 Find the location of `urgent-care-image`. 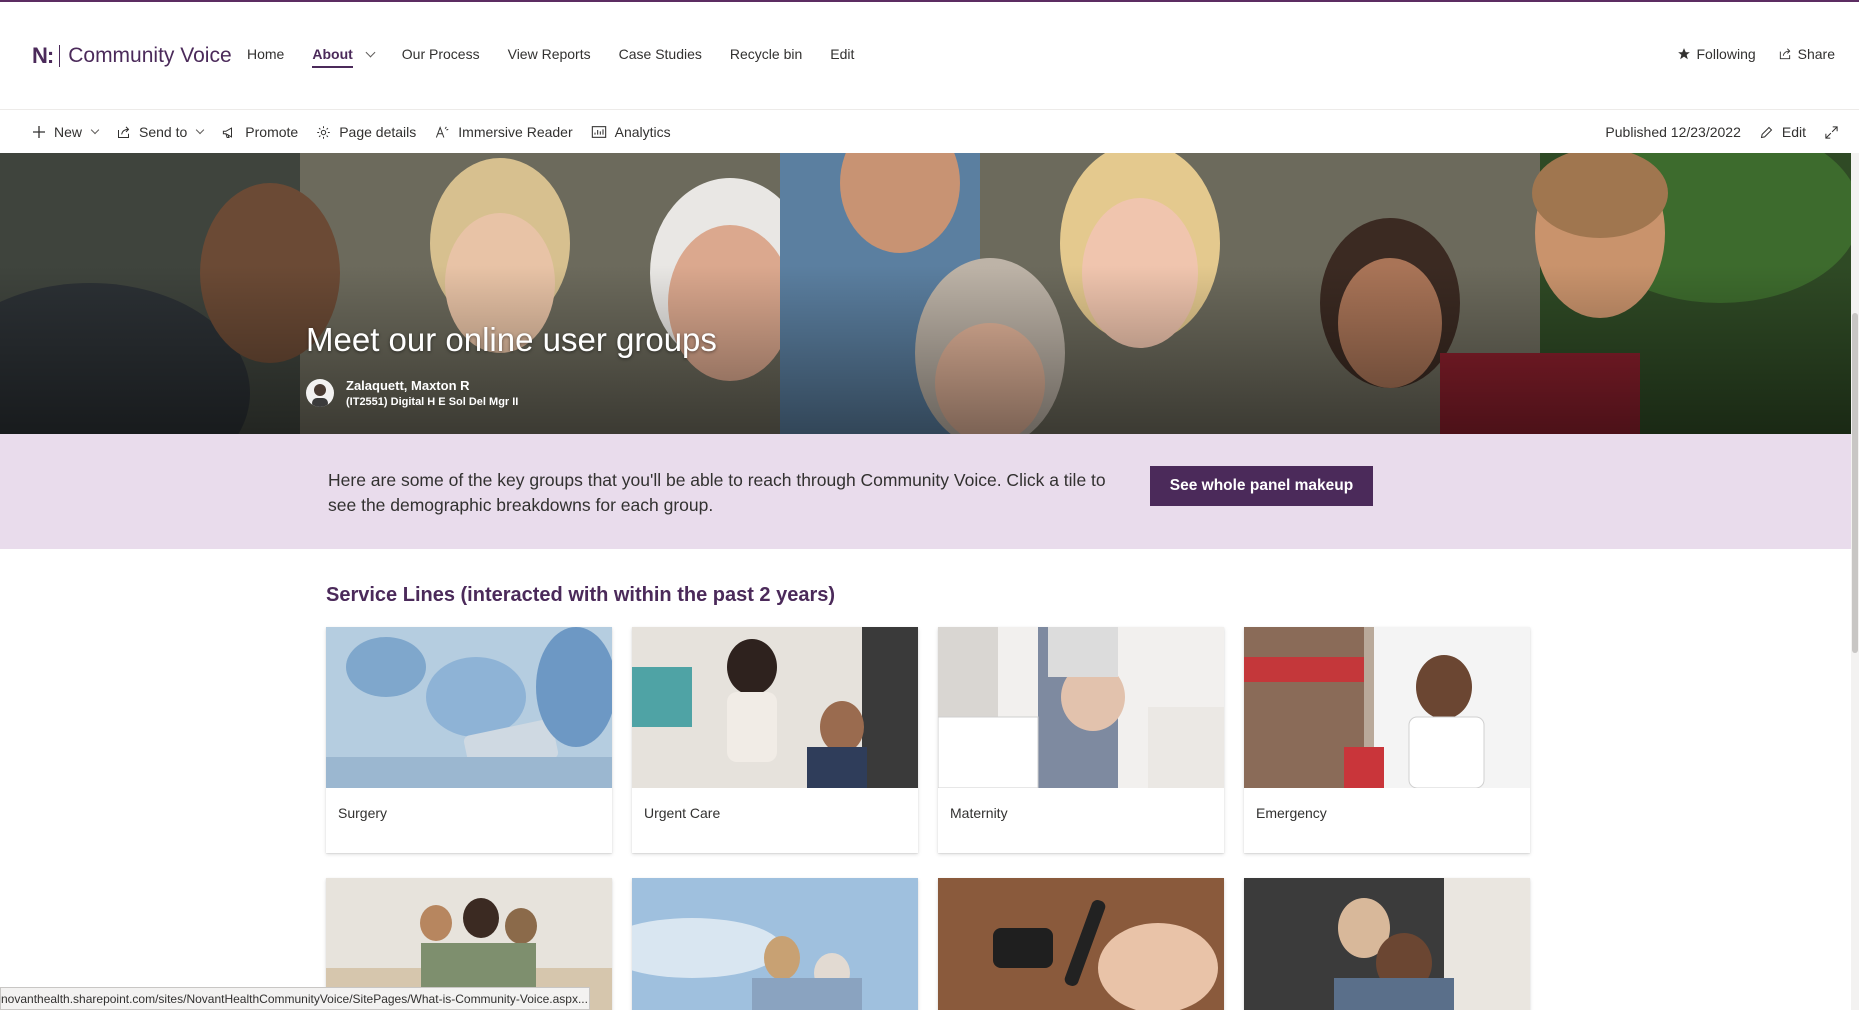

urgent-care-image is located at coordinates (775, 707).